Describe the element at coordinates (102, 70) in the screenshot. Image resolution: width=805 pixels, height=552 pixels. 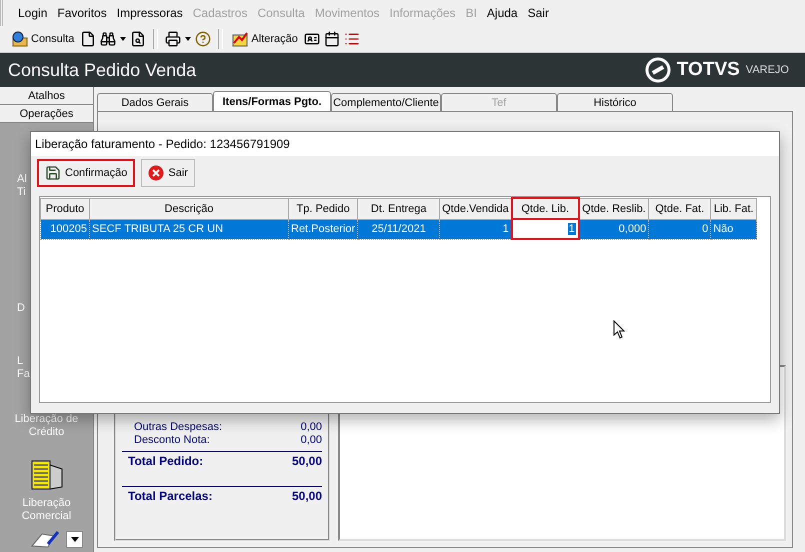
I see `screen-title: Consulta Pedido Venda` at that location.